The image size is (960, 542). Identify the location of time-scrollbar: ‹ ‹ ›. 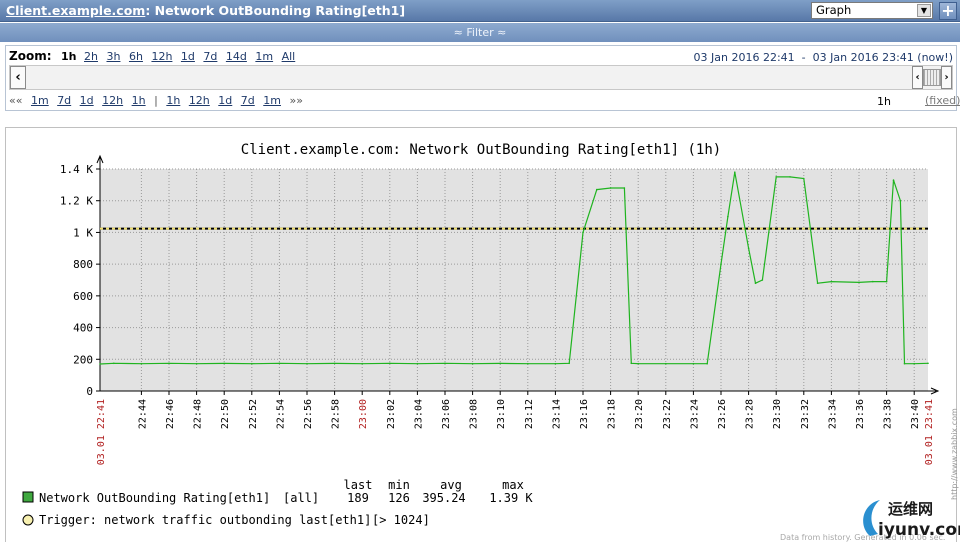
(481, 77).